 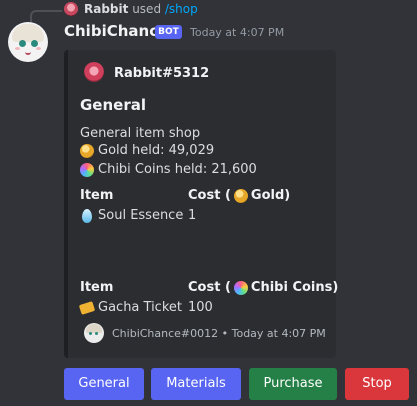 I want to click on cost-header-currency: Gold), so click(x=270, y=195).